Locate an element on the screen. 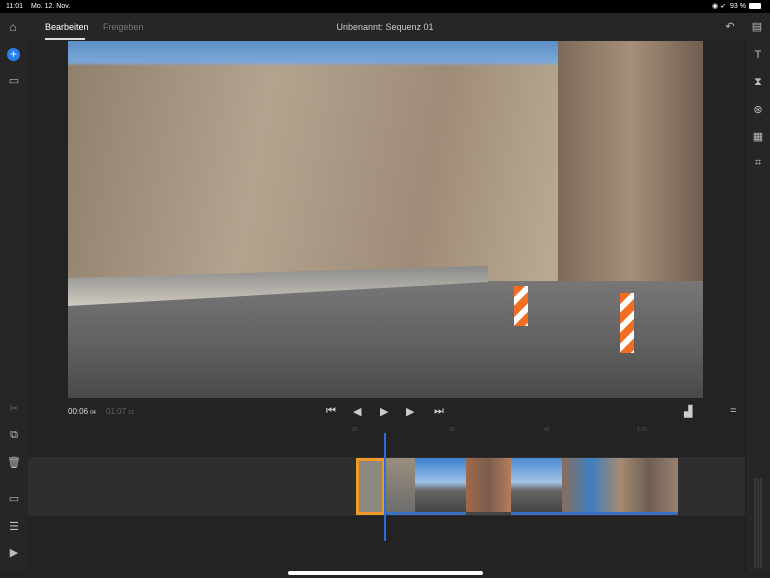 The height and width of the screenshot is (578, 770). menu-icon: = is located at coordinates (733, 411).